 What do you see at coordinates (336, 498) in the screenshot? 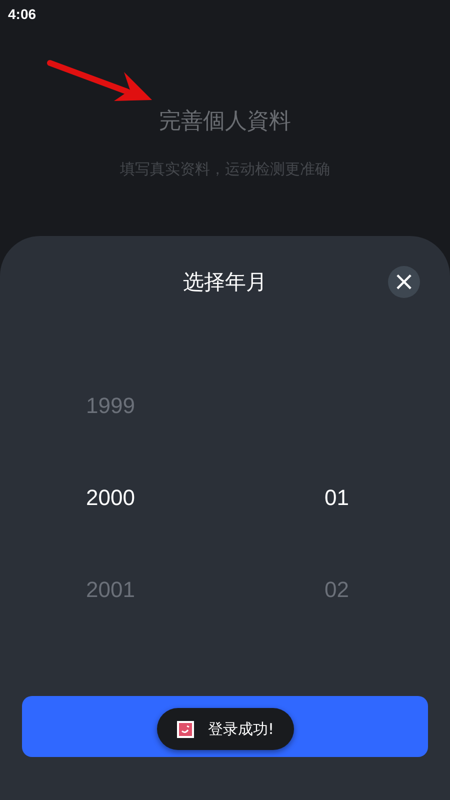
I see `picker-option: 01` at bounding box center [336, 498].